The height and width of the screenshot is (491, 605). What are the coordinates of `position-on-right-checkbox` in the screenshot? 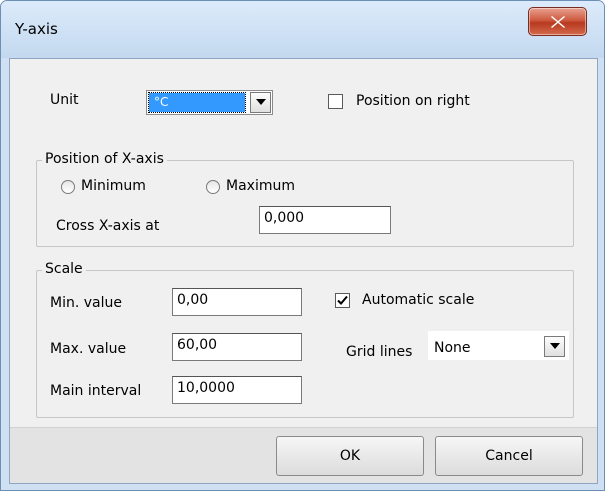 It's located at (335, 101).